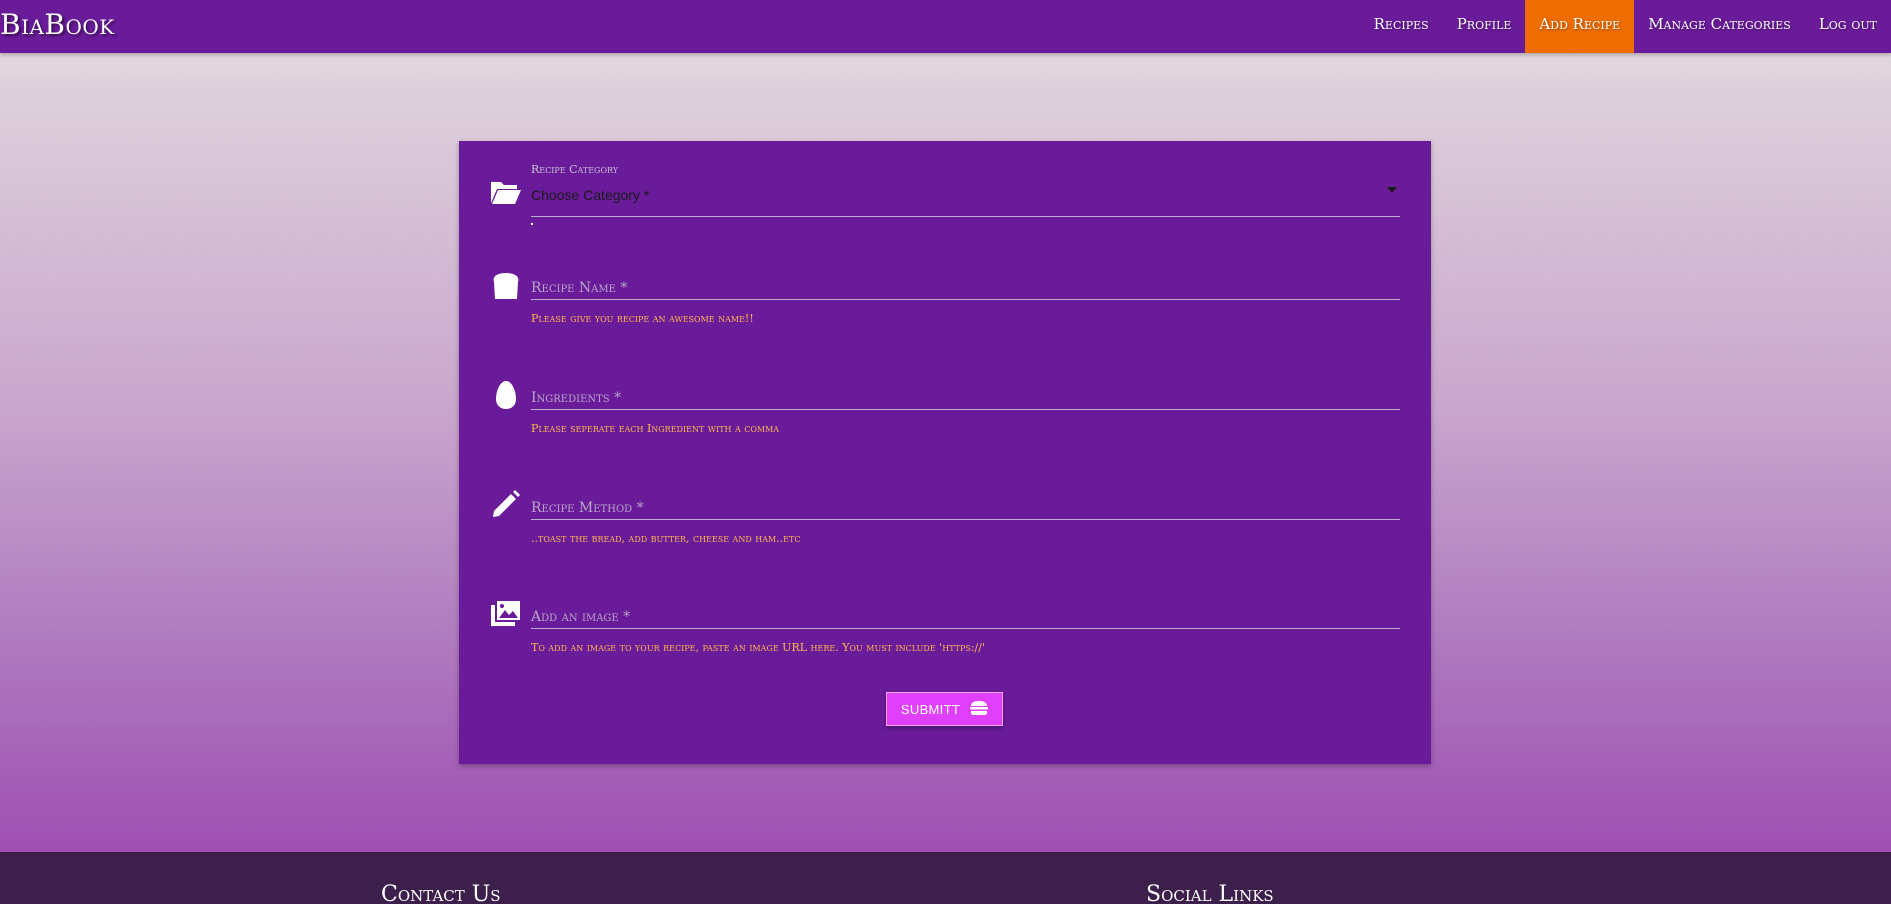 The width and height of the screenshot is (1891, 904). Describe the element at coordinates (1848, 26) in the screenshot. I see `nav-link-log-out: Log out` at that location.